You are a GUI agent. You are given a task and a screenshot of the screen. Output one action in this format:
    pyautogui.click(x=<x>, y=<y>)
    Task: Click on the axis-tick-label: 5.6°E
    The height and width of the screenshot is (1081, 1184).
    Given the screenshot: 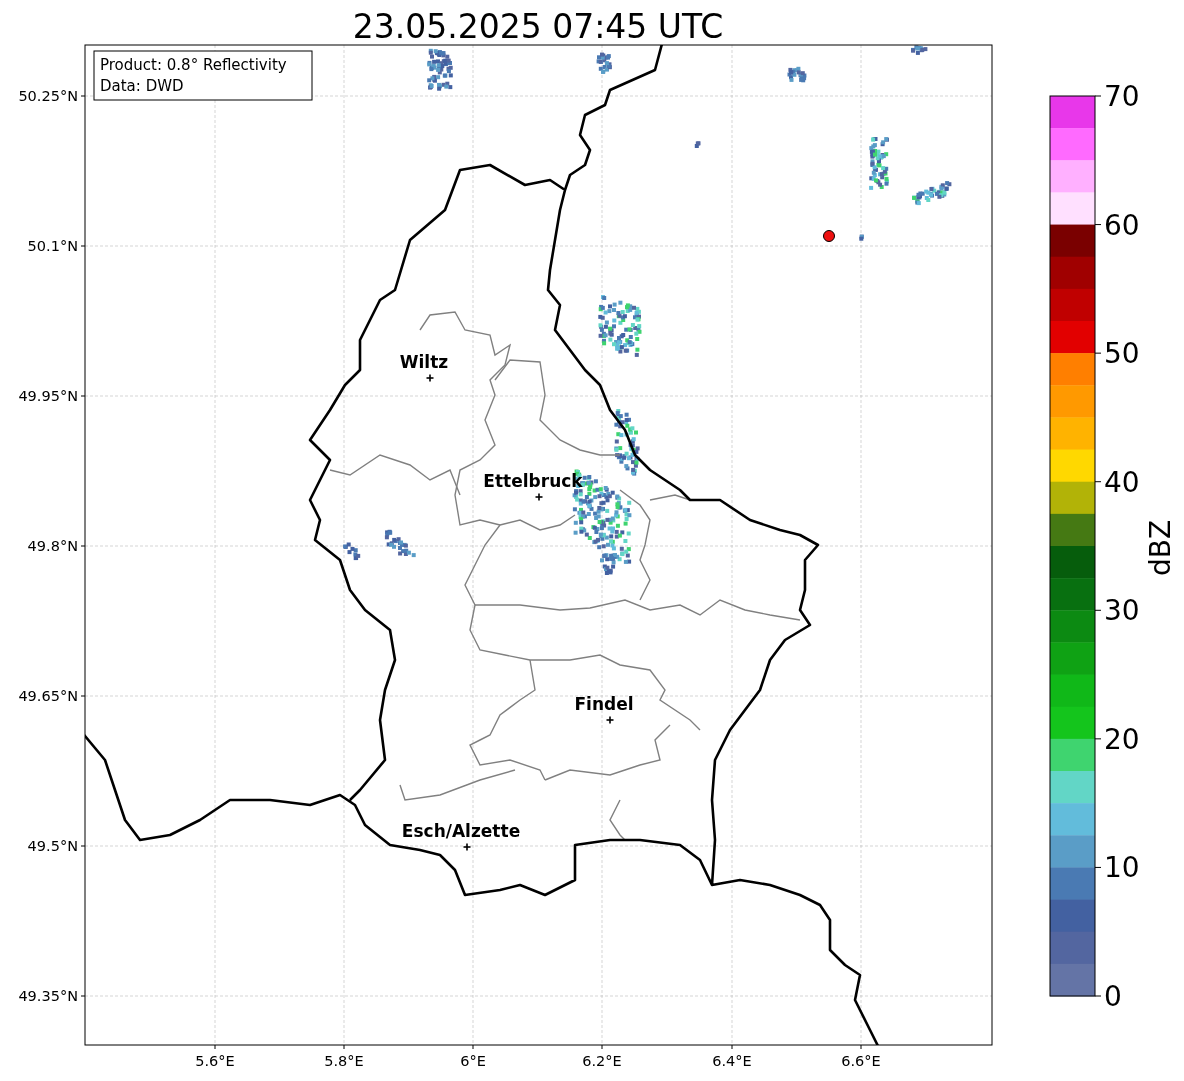 What is the action you would take?
    pyautogui.click(x=215, y=1061)
    